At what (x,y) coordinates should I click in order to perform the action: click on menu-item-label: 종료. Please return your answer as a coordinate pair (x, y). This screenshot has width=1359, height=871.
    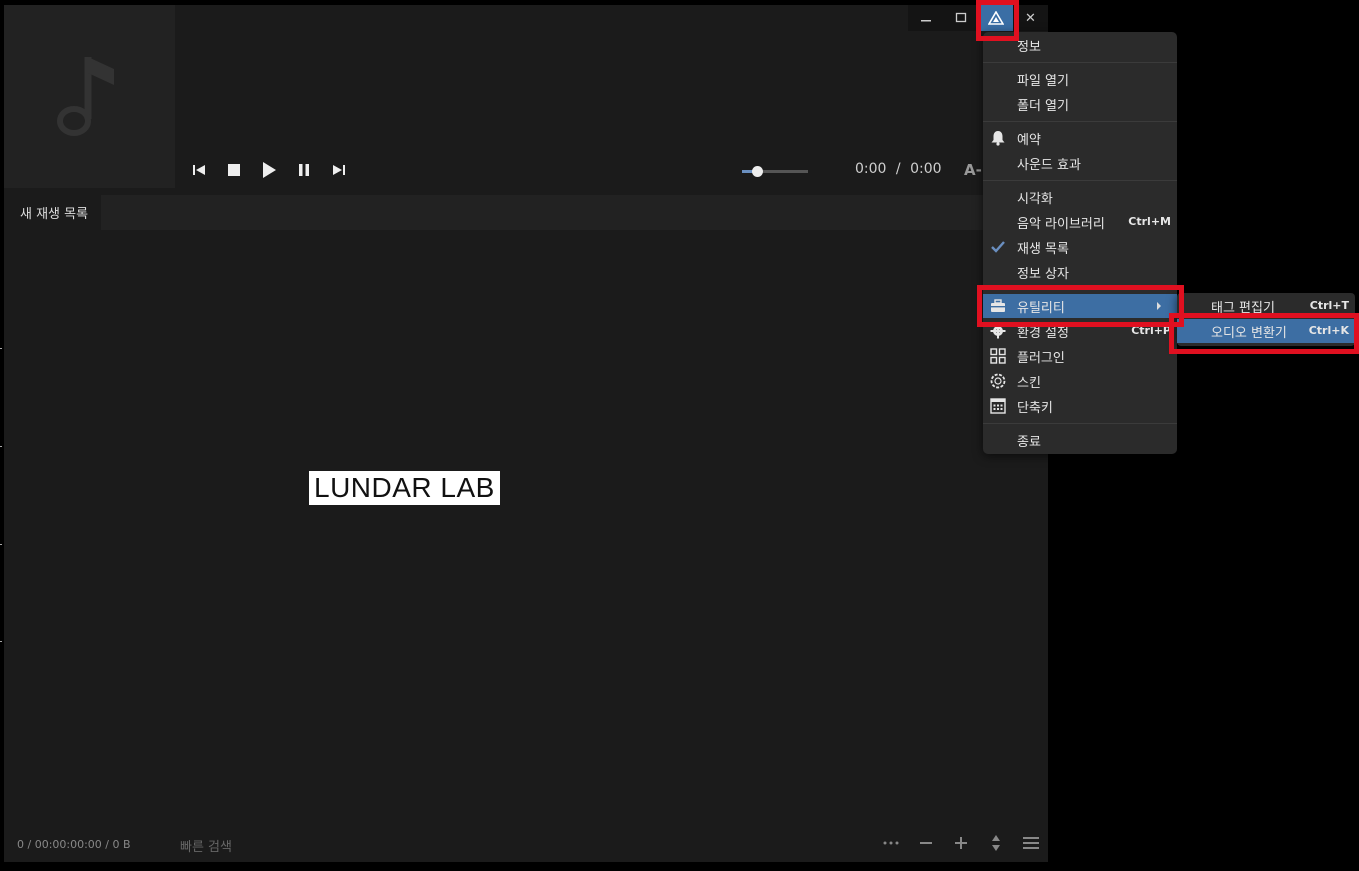
    Looking at the image, I should click on (1029, 442).